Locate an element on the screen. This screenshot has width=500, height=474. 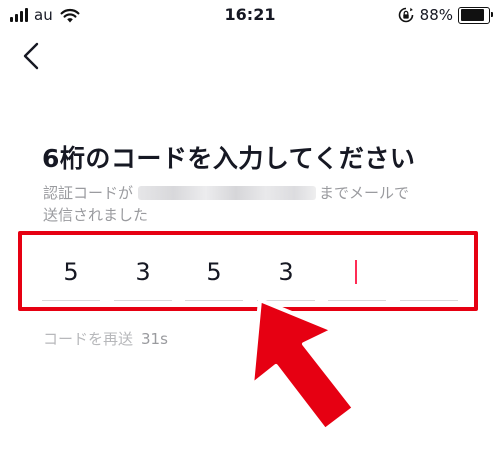
rotation-lock-icon is located at coordinates (405, 15).